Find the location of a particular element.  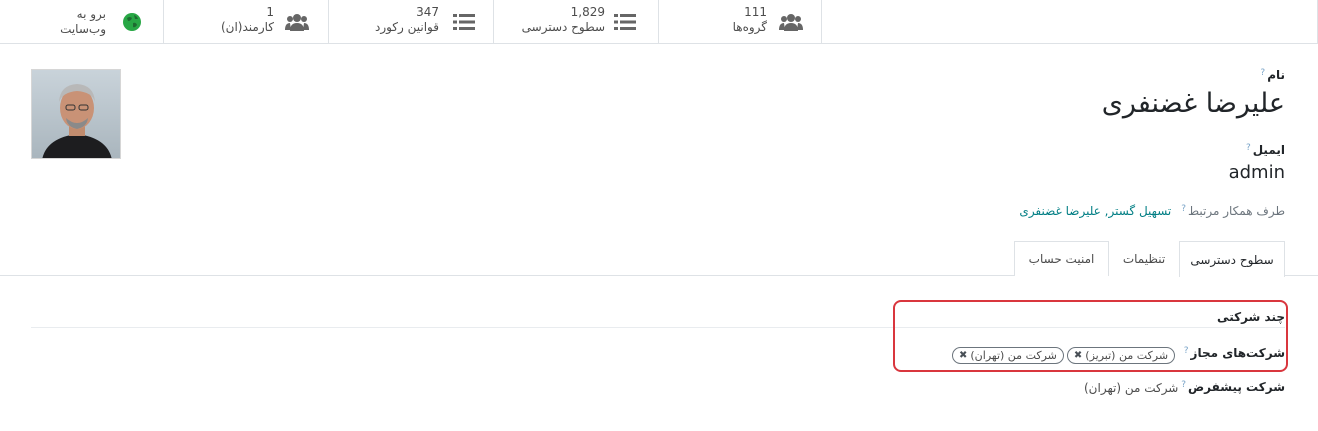

record-rules-button: 347 قوانین رکورد is located at coordinates (410, 22).